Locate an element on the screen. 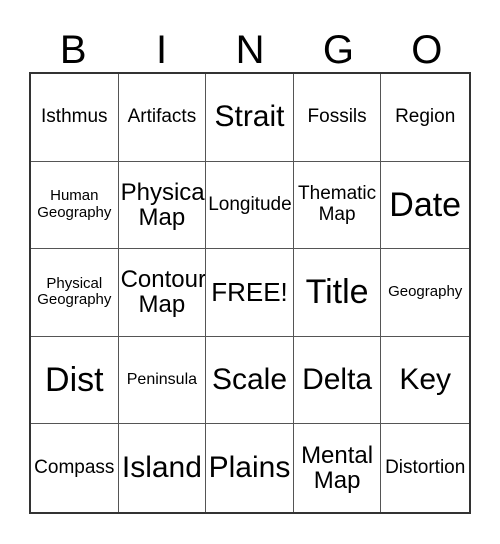  bingo-cell-r4c5: Key is located at coordinates (425, 381).